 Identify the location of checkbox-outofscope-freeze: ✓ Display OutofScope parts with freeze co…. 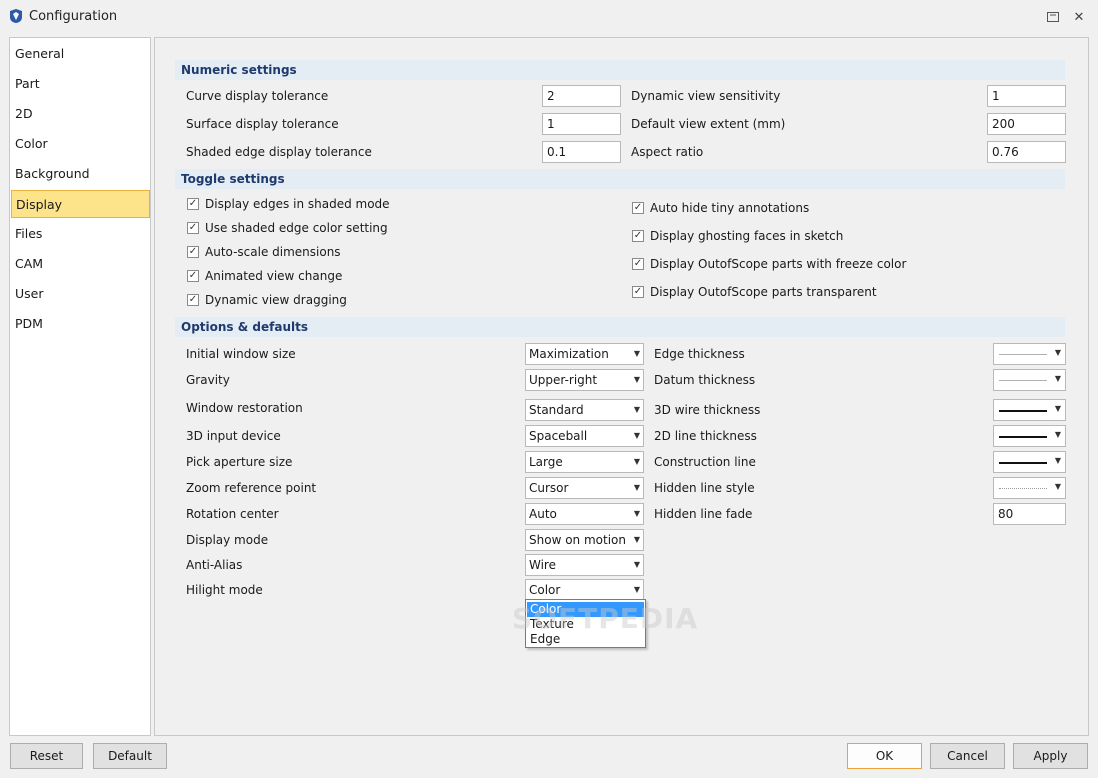
(769, 264).